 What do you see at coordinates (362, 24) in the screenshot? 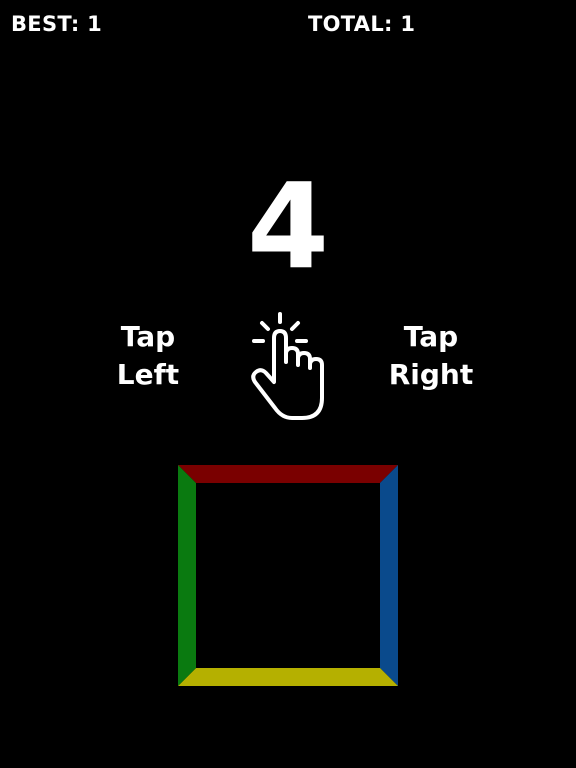
I see `total-score-label: TOTAL: 1` at bounding box center [362, 24].